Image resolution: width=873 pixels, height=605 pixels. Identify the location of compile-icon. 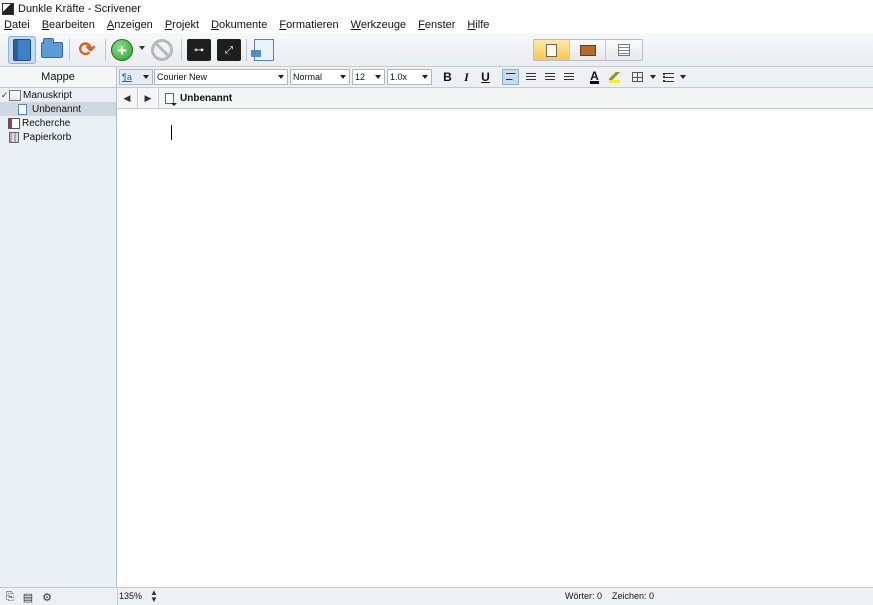
(262, 50).